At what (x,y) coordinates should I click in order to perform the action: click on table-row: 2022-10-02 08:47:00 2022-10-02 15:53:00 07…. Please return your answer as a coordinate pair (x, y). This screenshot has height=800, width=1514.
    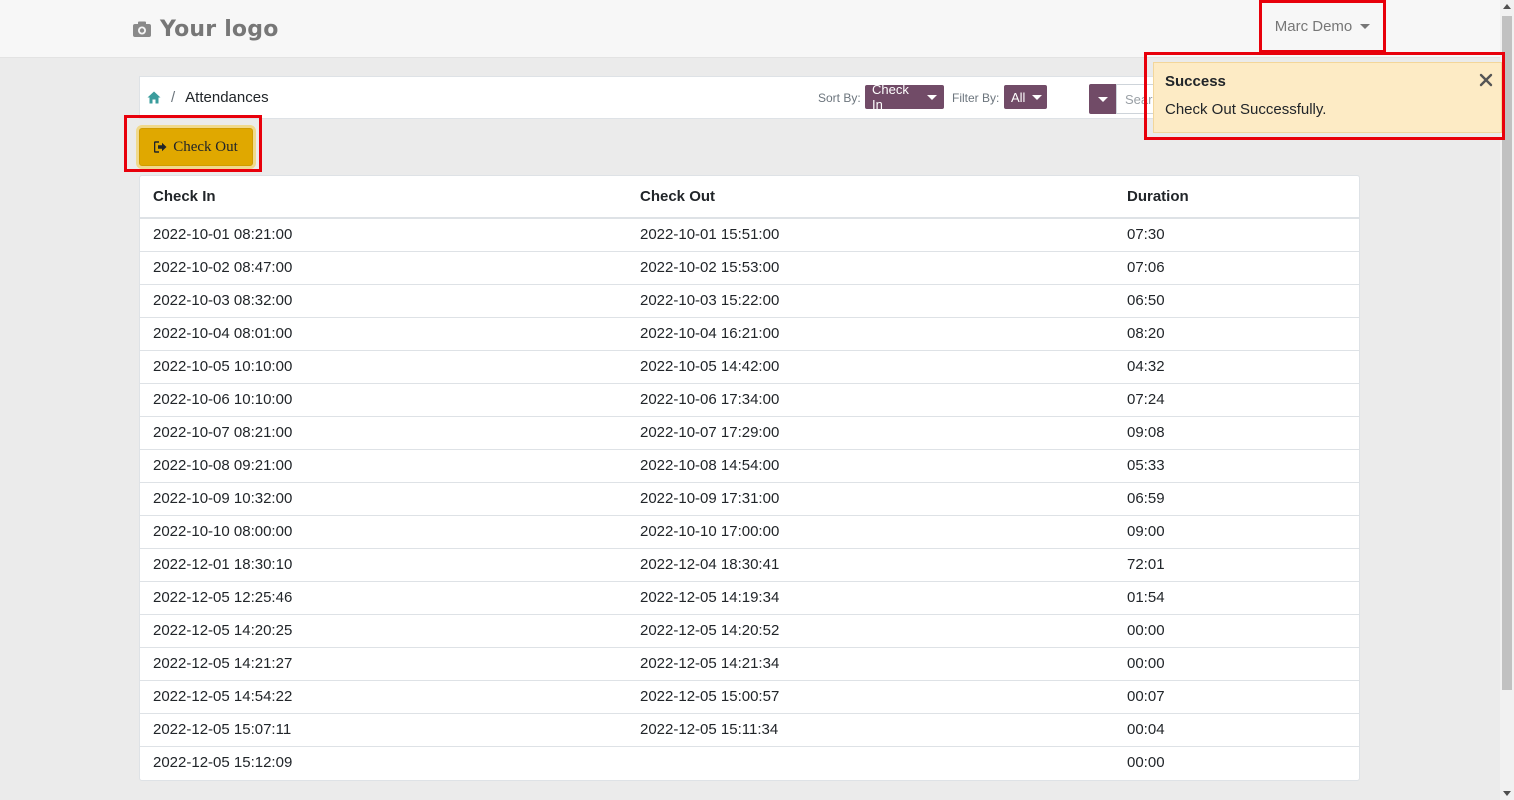
    Looking at the image, I should click on (749, 267).